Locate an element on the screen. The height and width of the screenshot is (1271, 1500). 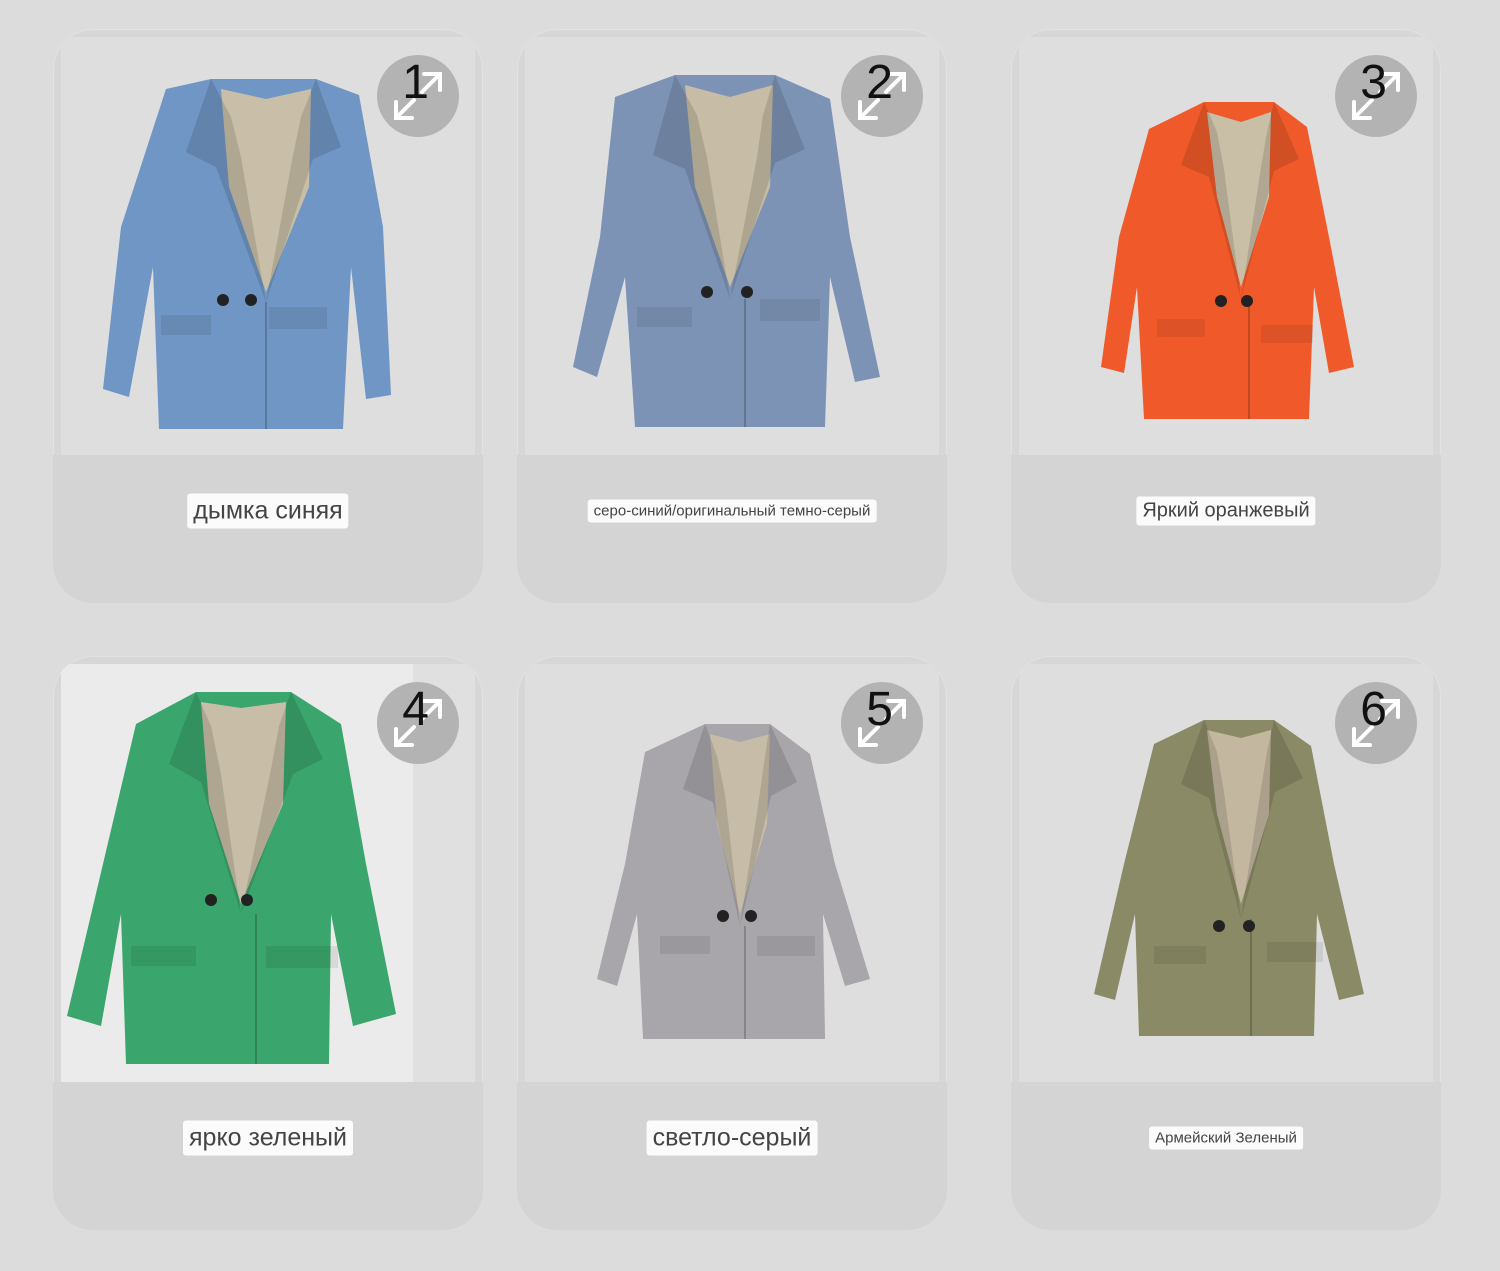
product-card: 6 Армейский Зеленый is located at coordinates (1226, 943).